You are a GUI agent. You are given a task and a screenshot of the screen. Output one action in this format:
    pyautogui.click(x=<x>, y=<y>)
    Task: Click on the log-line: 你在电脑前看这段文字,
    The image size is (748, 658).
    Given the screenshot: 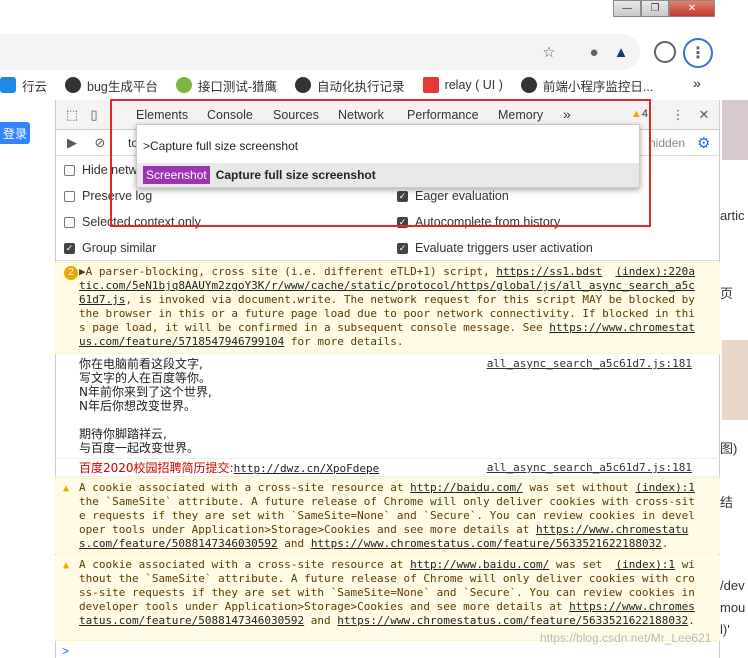 What is the action you would take?
    pyautogui.click(x=141, y=364)
    